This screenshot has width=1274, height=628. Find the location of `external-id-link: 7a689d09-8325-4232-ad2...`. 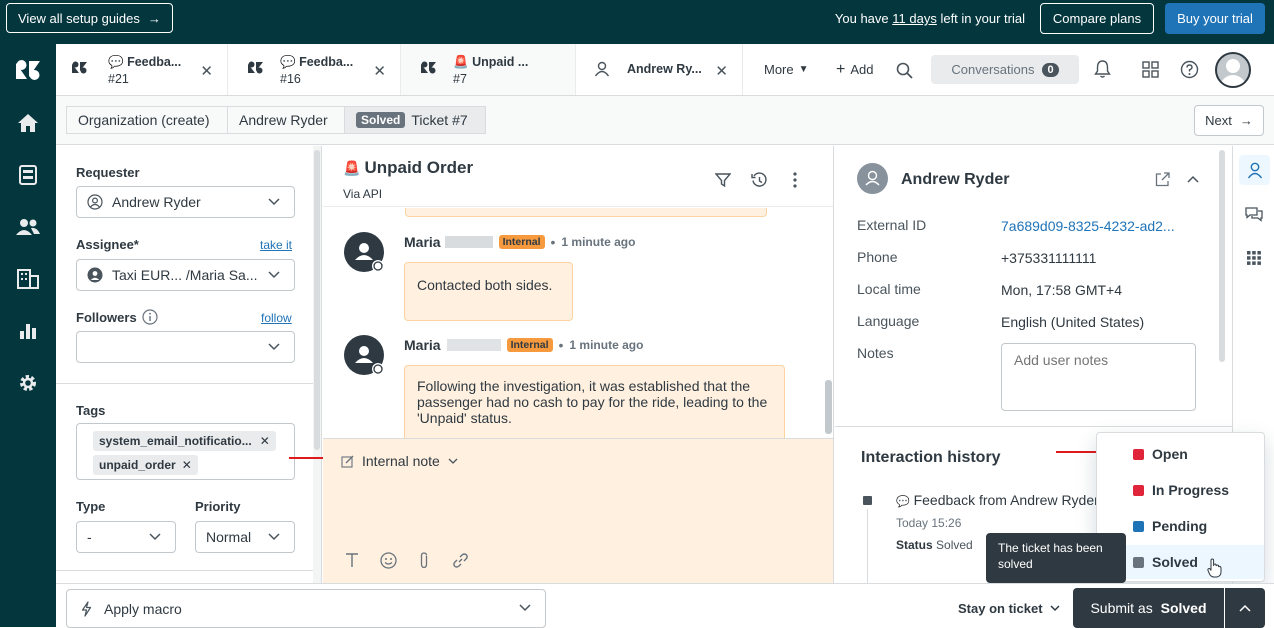

external-id-link: 7a689d09-8325-4232-ad2... is located at coordinates (1088, 226).